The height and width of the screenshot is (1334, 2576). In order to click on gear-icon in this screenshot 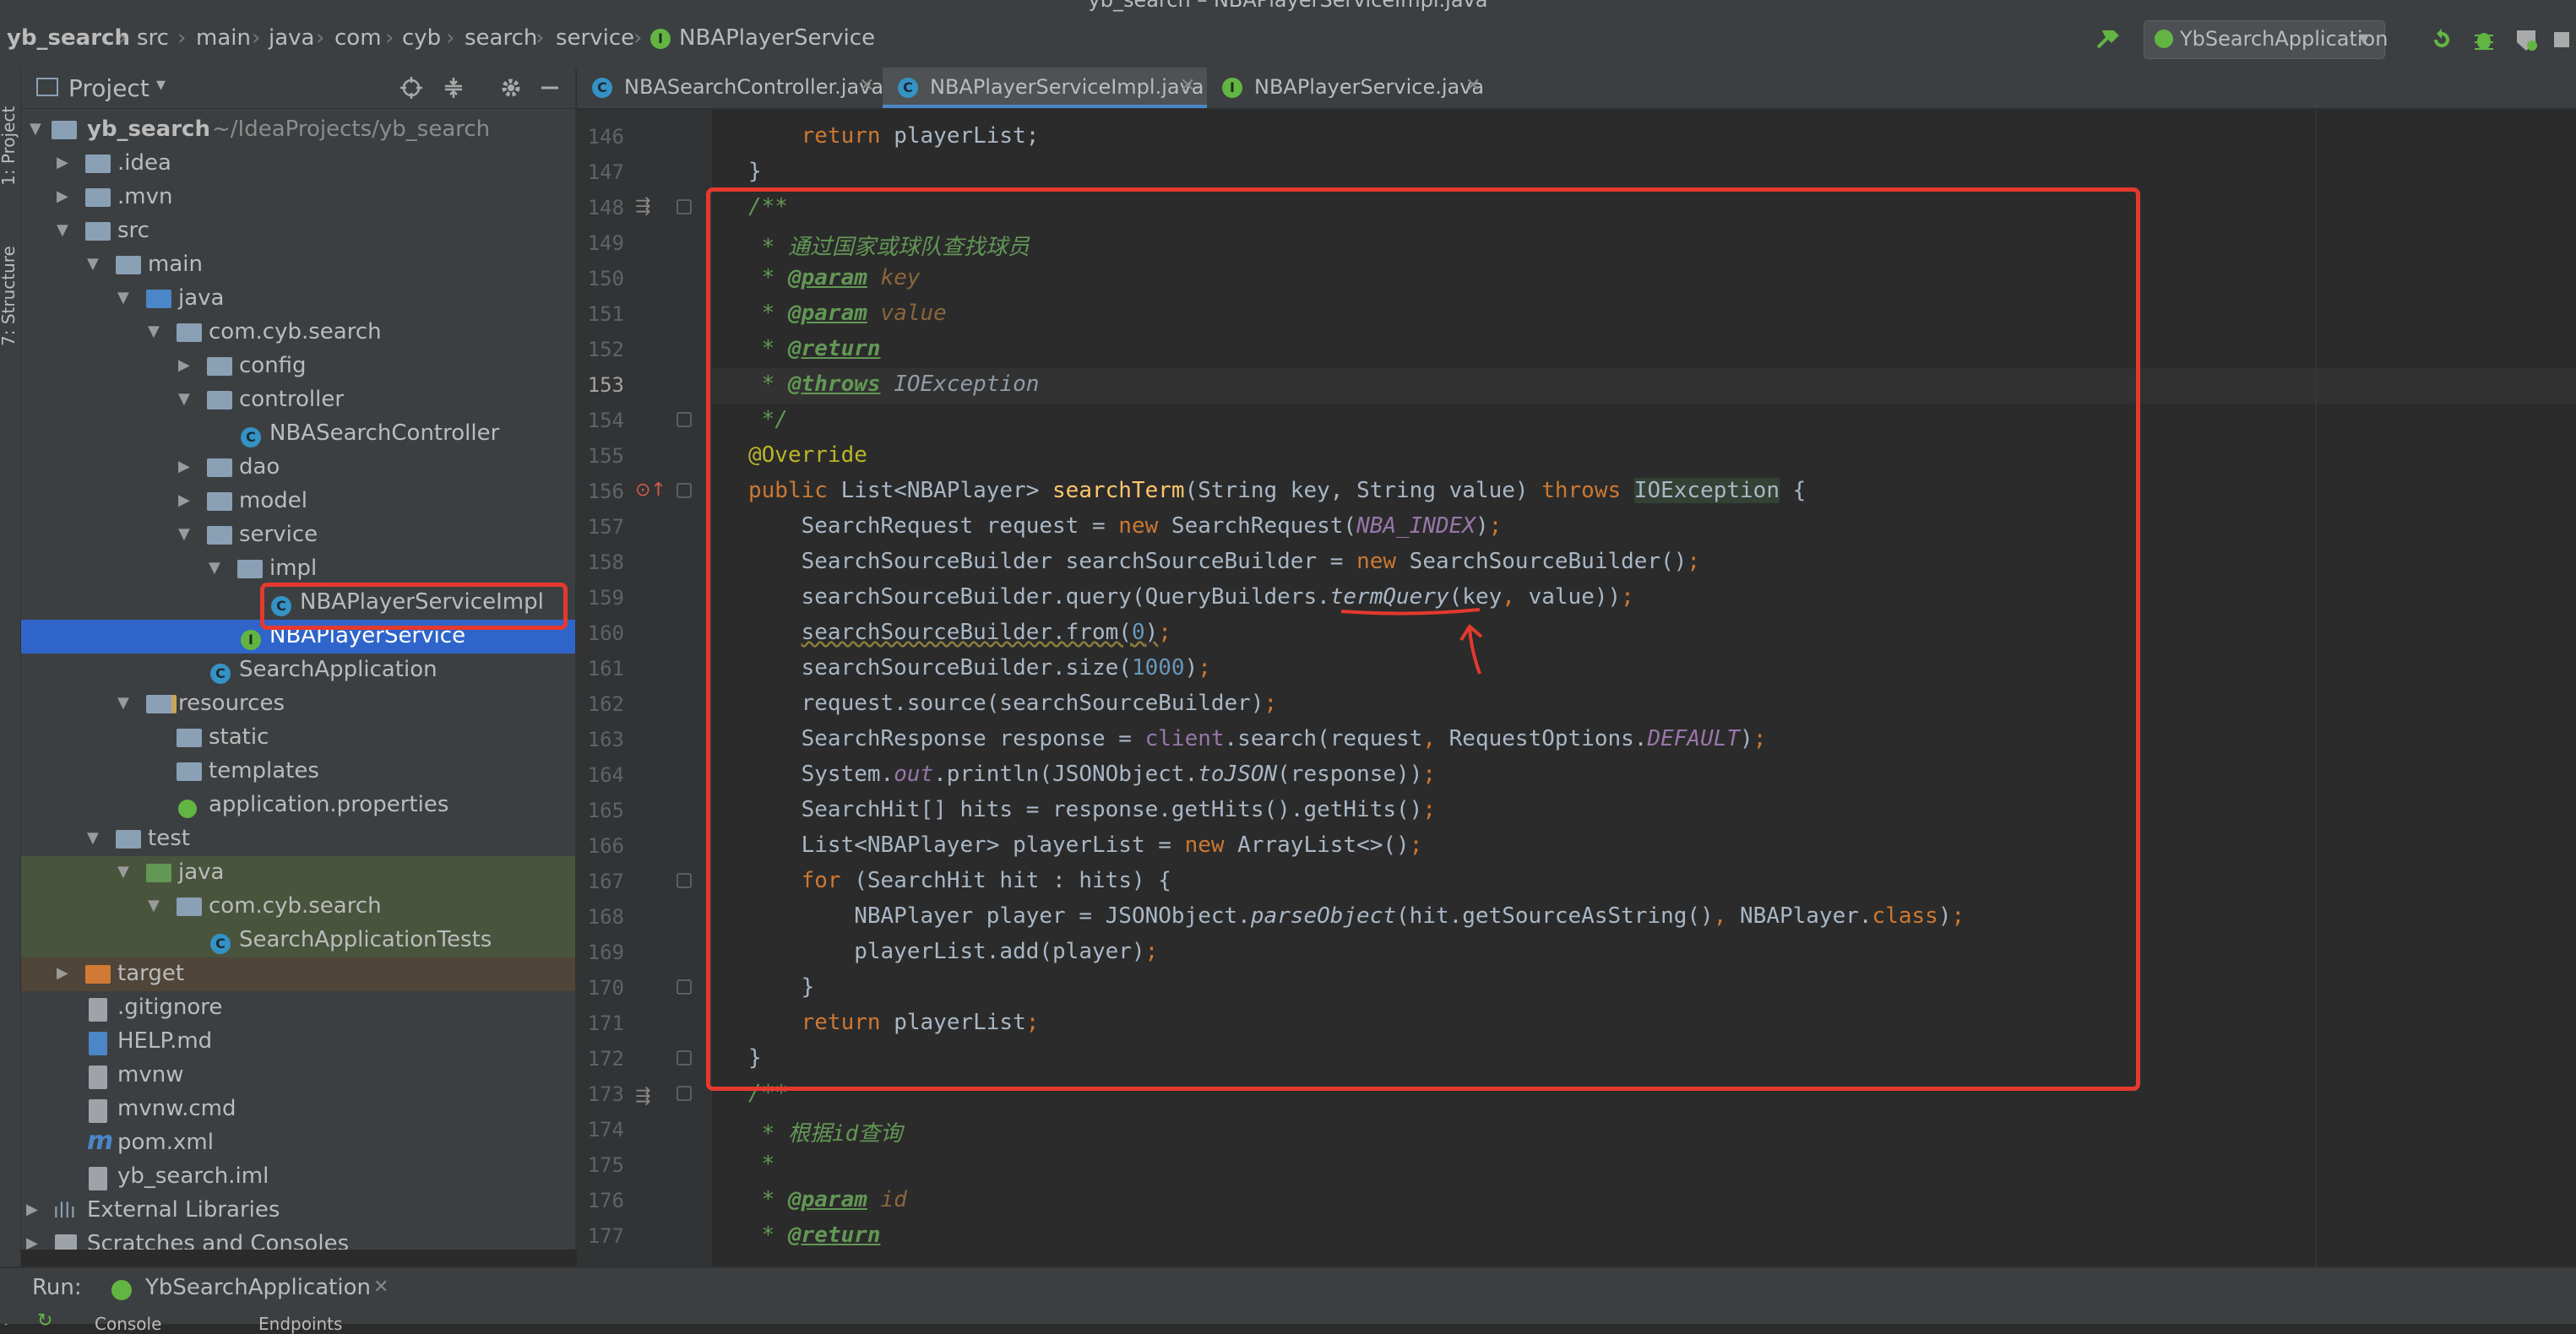, I will do `click(511, 88)`.